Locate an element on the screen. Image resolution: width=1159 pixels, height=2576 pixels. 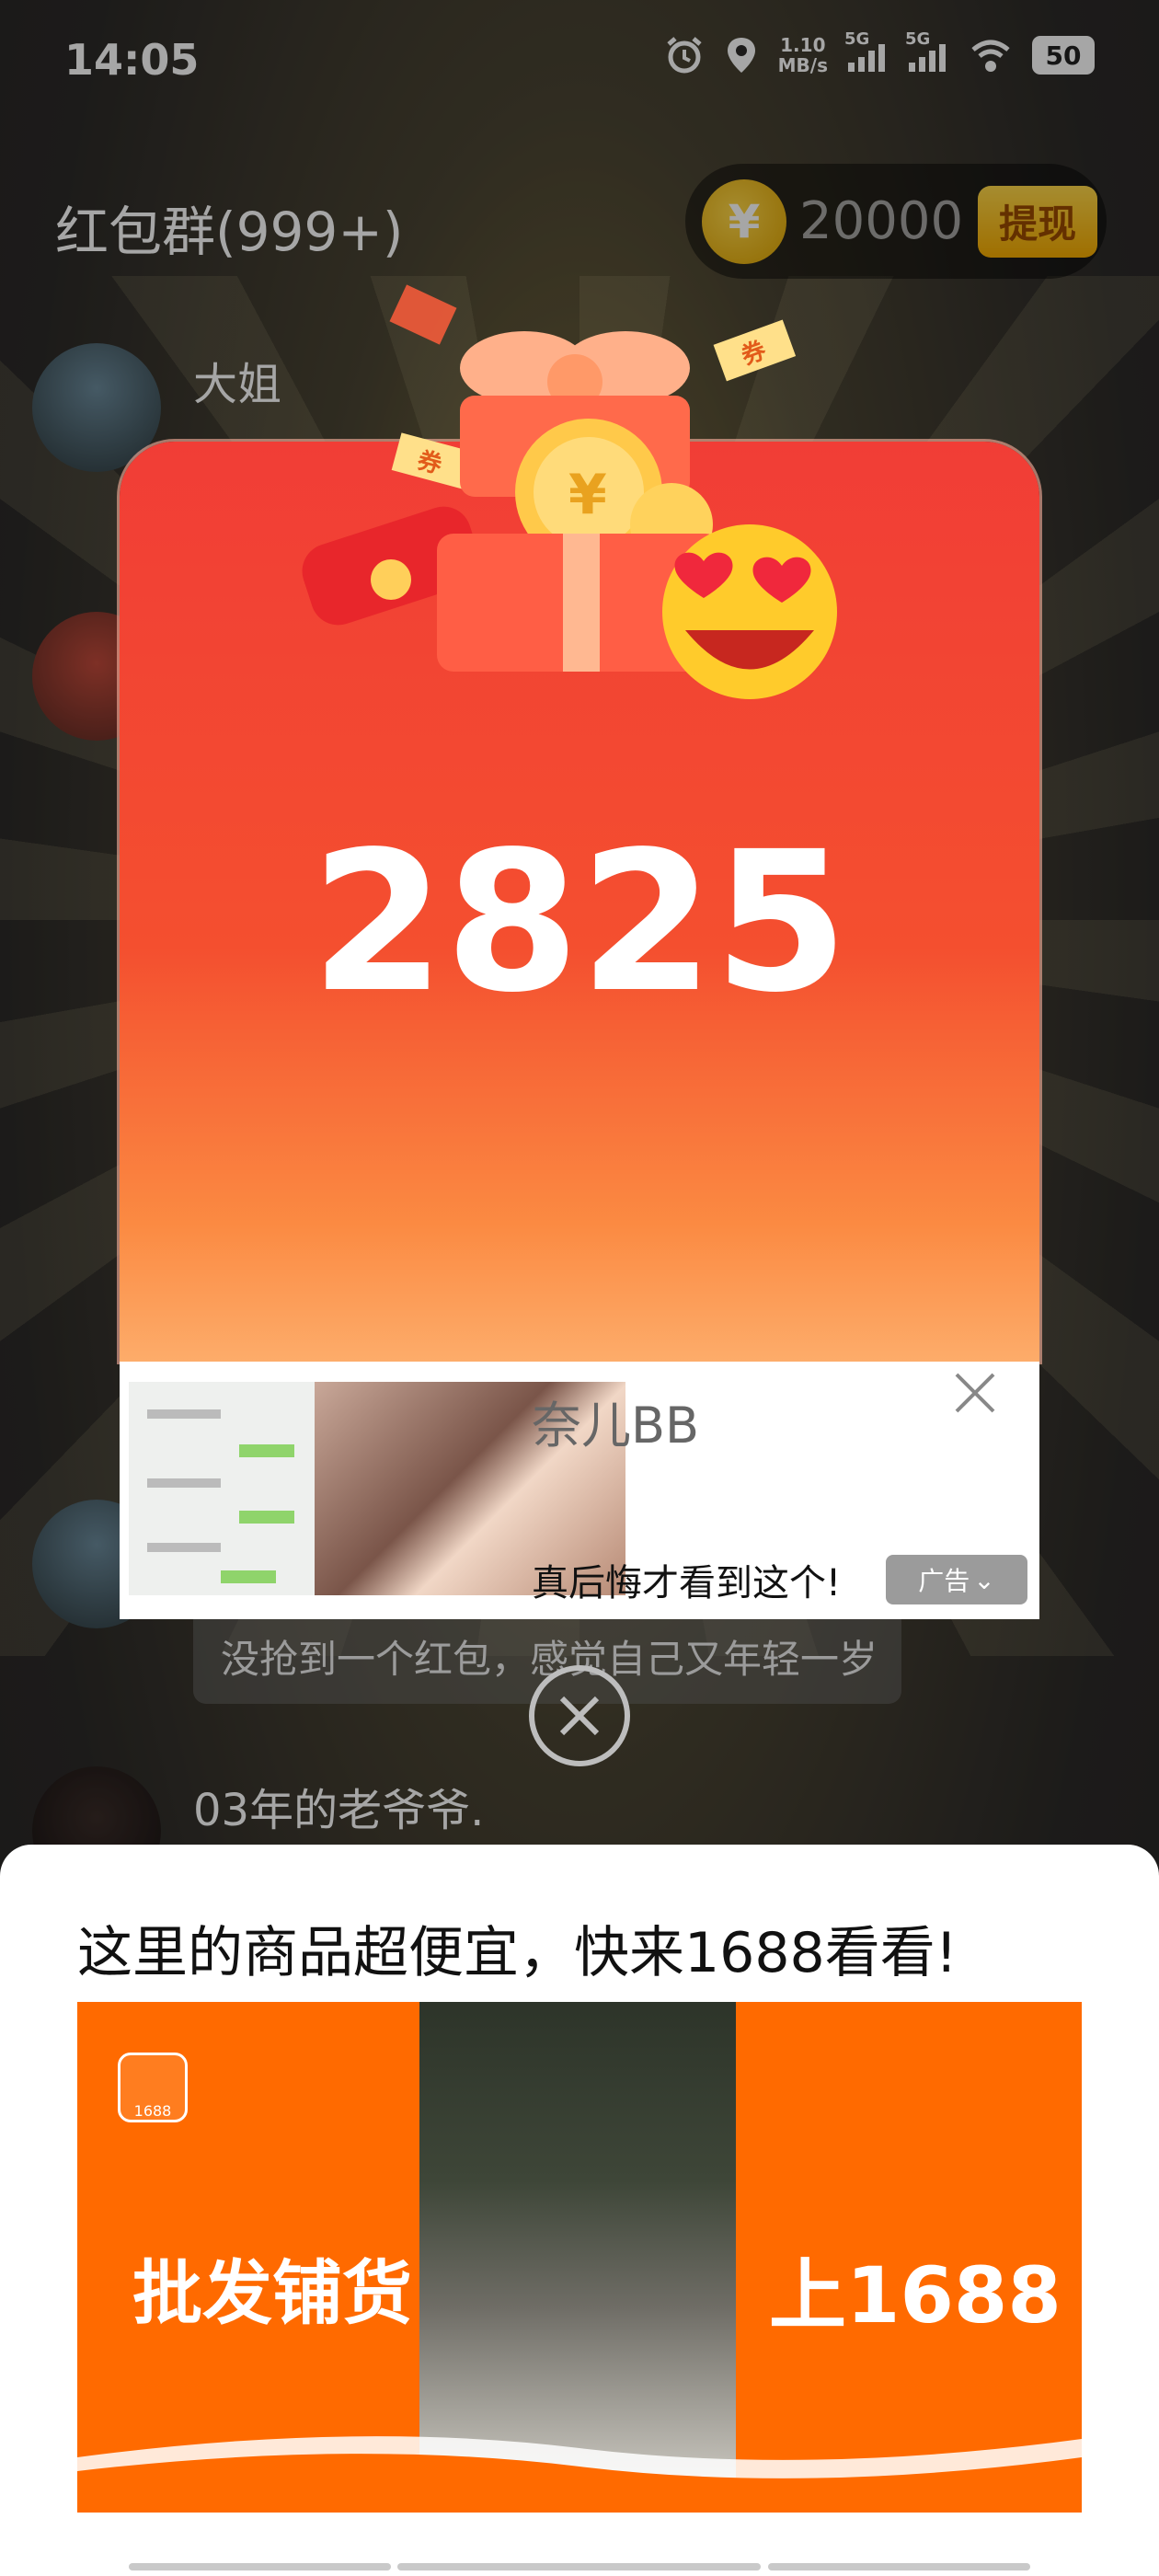
banner-right-text: 上1688 is located at coordinates (915, 2295).